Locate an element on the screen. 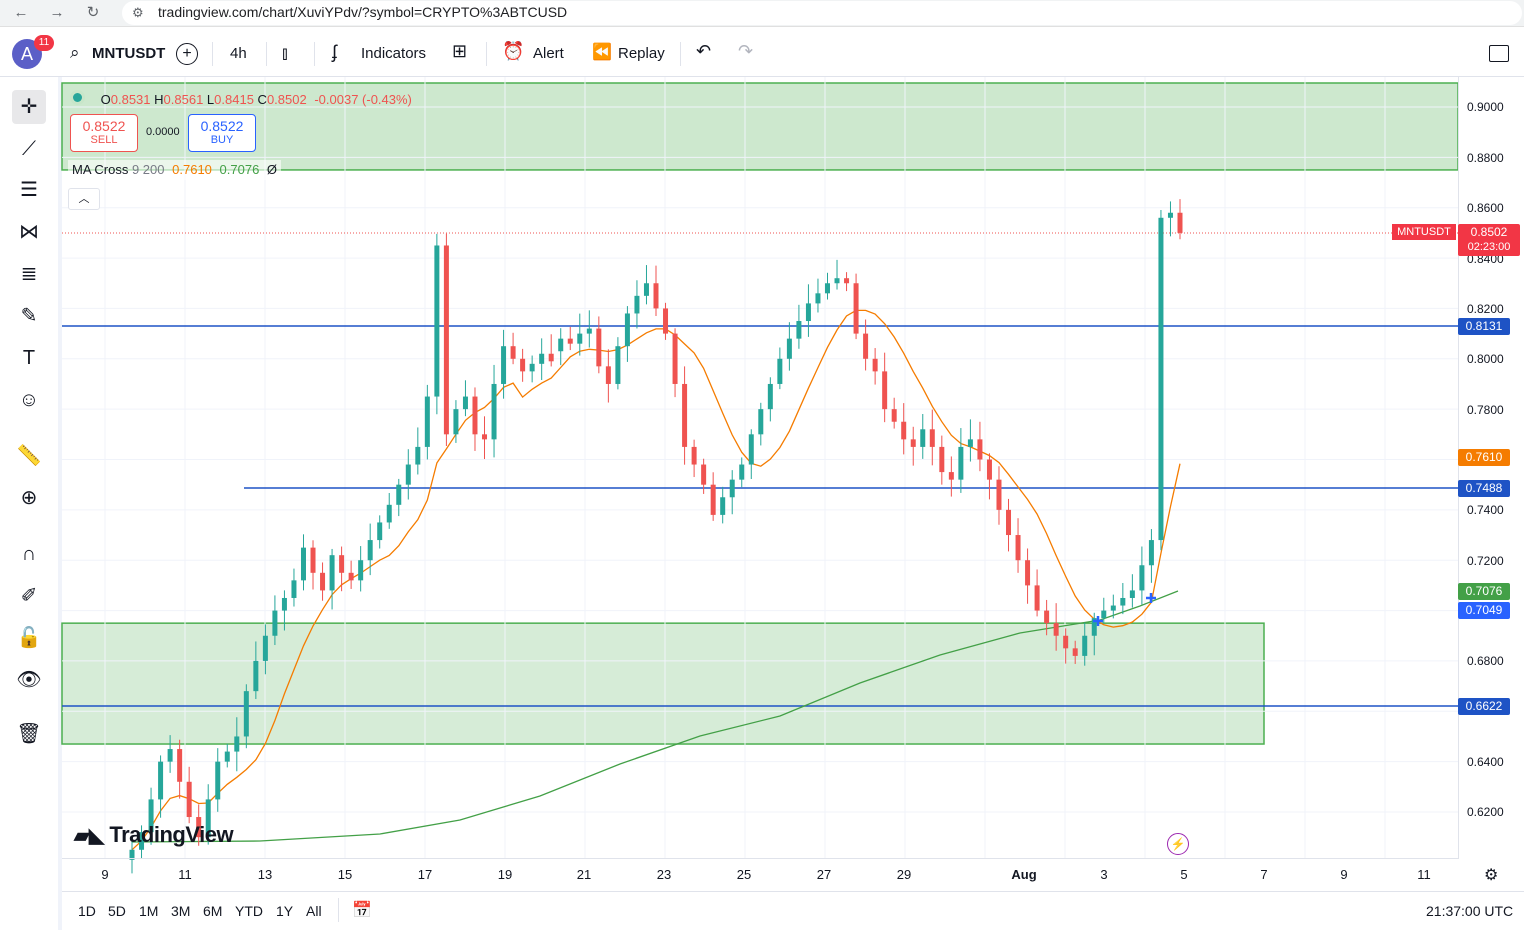 Image resolution: width=1524 pixels, height=931 pixels. time-tick: 11 is located at coordinates (185, 874).